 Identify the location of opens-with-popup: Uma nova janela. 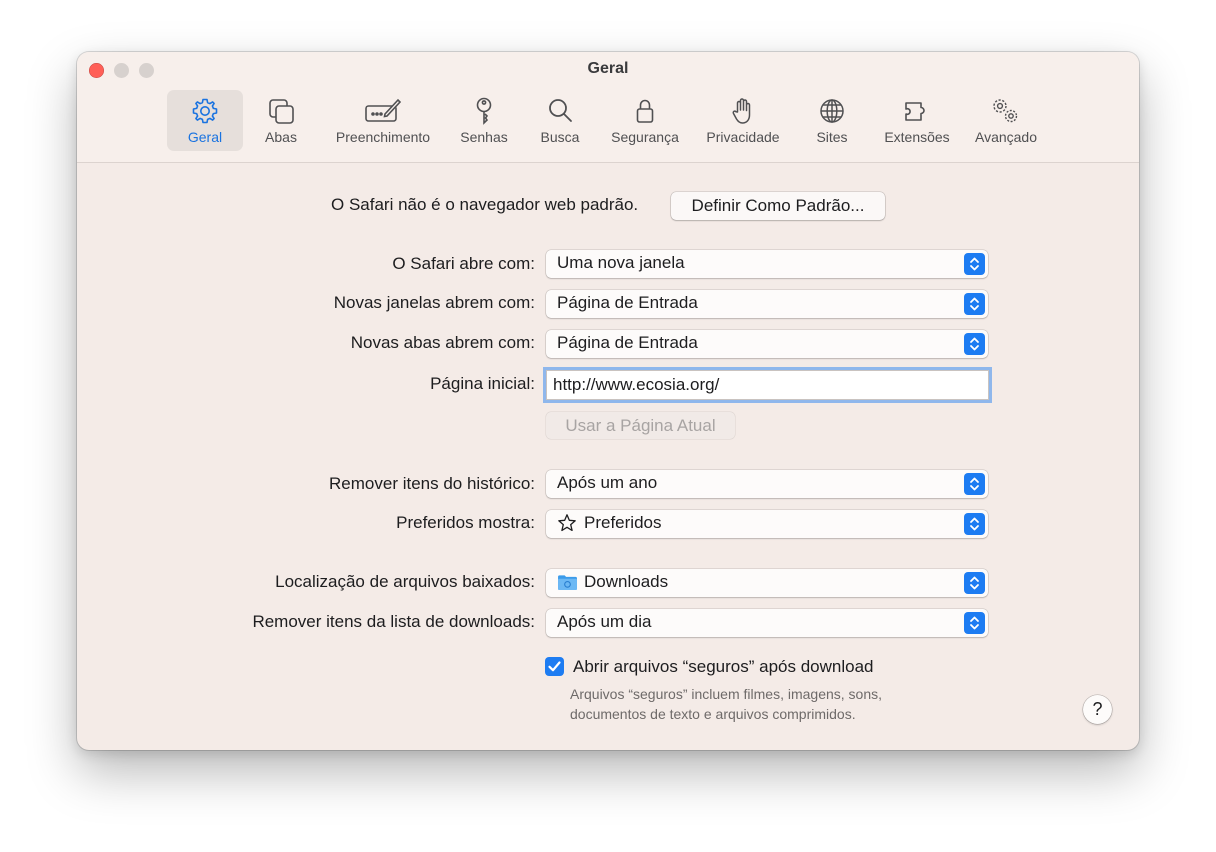
(767, 264).